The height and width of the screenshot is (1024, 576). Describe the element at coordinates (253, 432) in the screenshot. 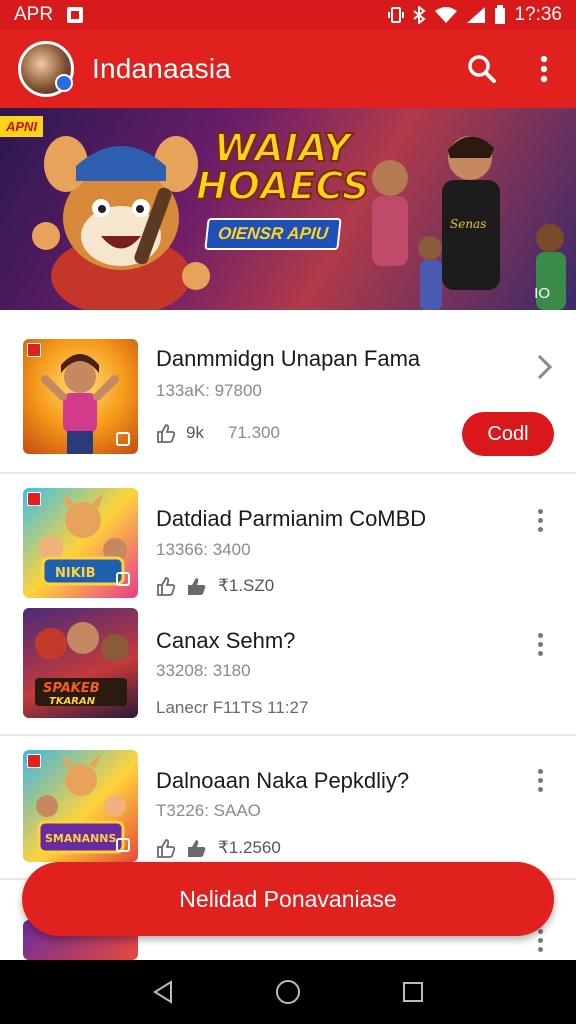

I see `item-count: 71.300` at that location.